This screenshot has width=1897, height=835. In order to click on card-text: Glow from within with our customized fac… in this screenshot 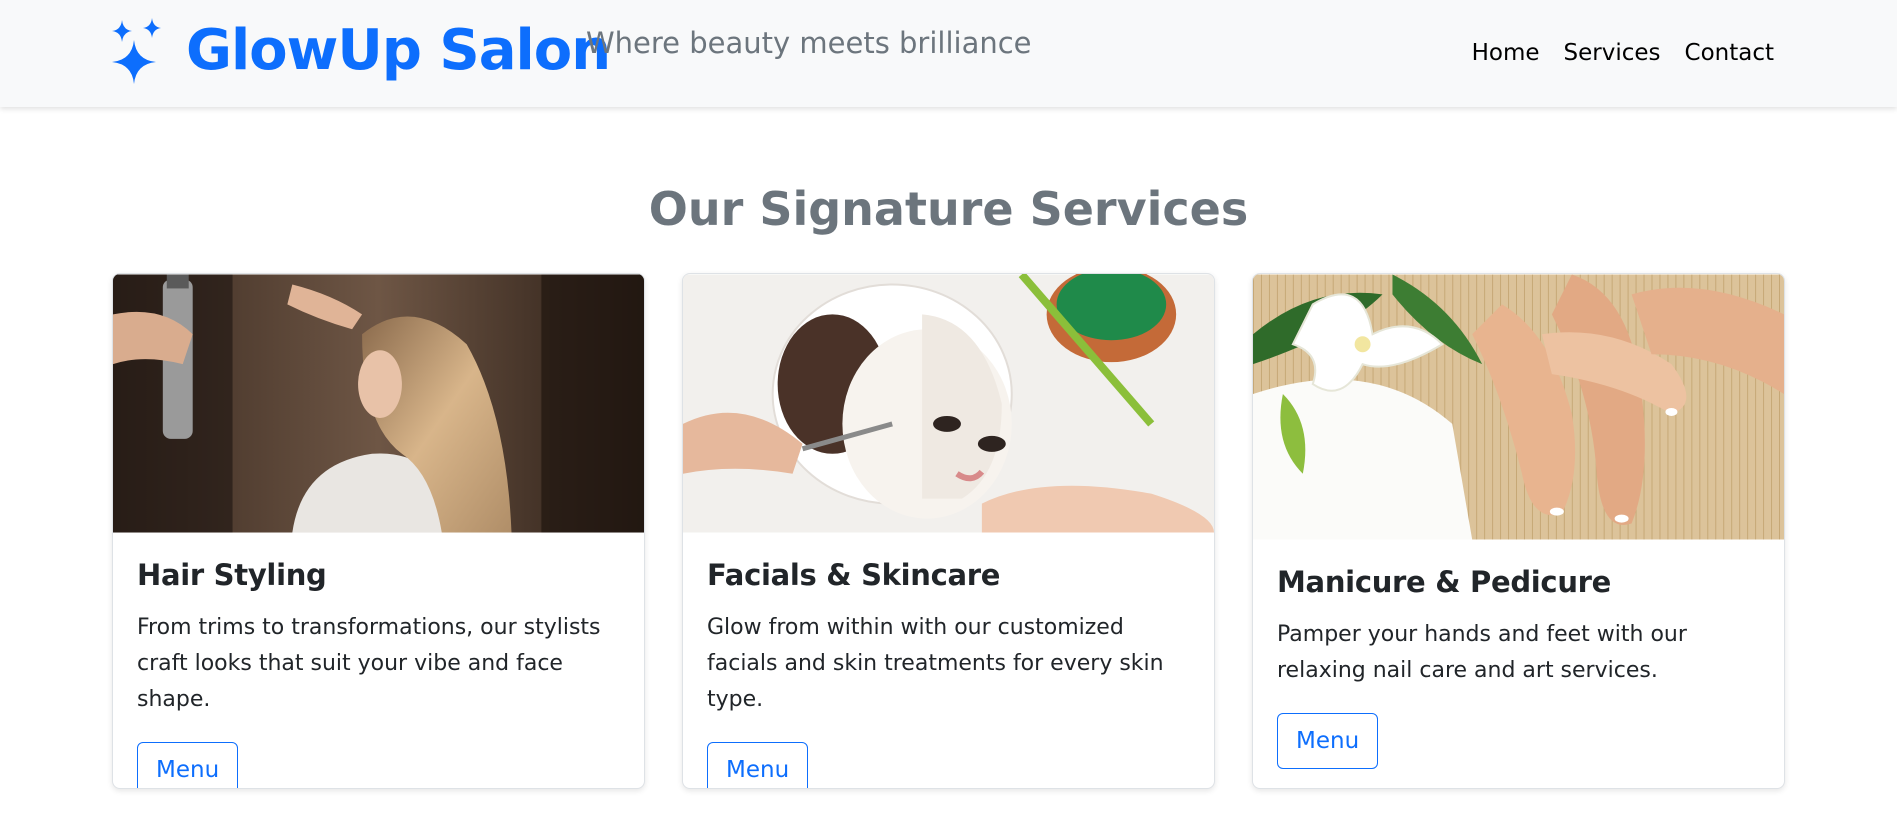, I will do `click(935, 663)`.